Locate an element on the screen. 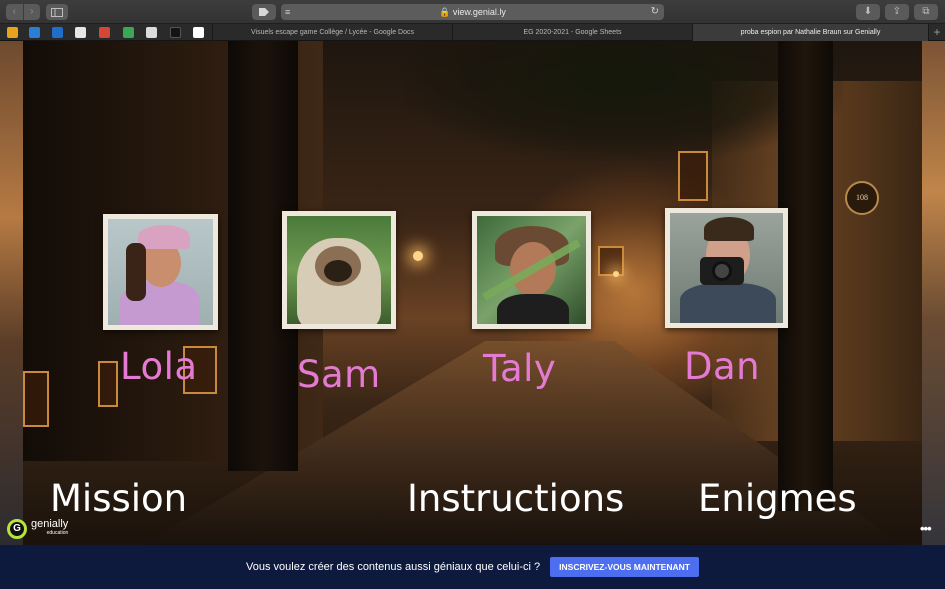 This screenshot has height=589, width=945. back-button: ‹ is located at coordinates (14, 12).